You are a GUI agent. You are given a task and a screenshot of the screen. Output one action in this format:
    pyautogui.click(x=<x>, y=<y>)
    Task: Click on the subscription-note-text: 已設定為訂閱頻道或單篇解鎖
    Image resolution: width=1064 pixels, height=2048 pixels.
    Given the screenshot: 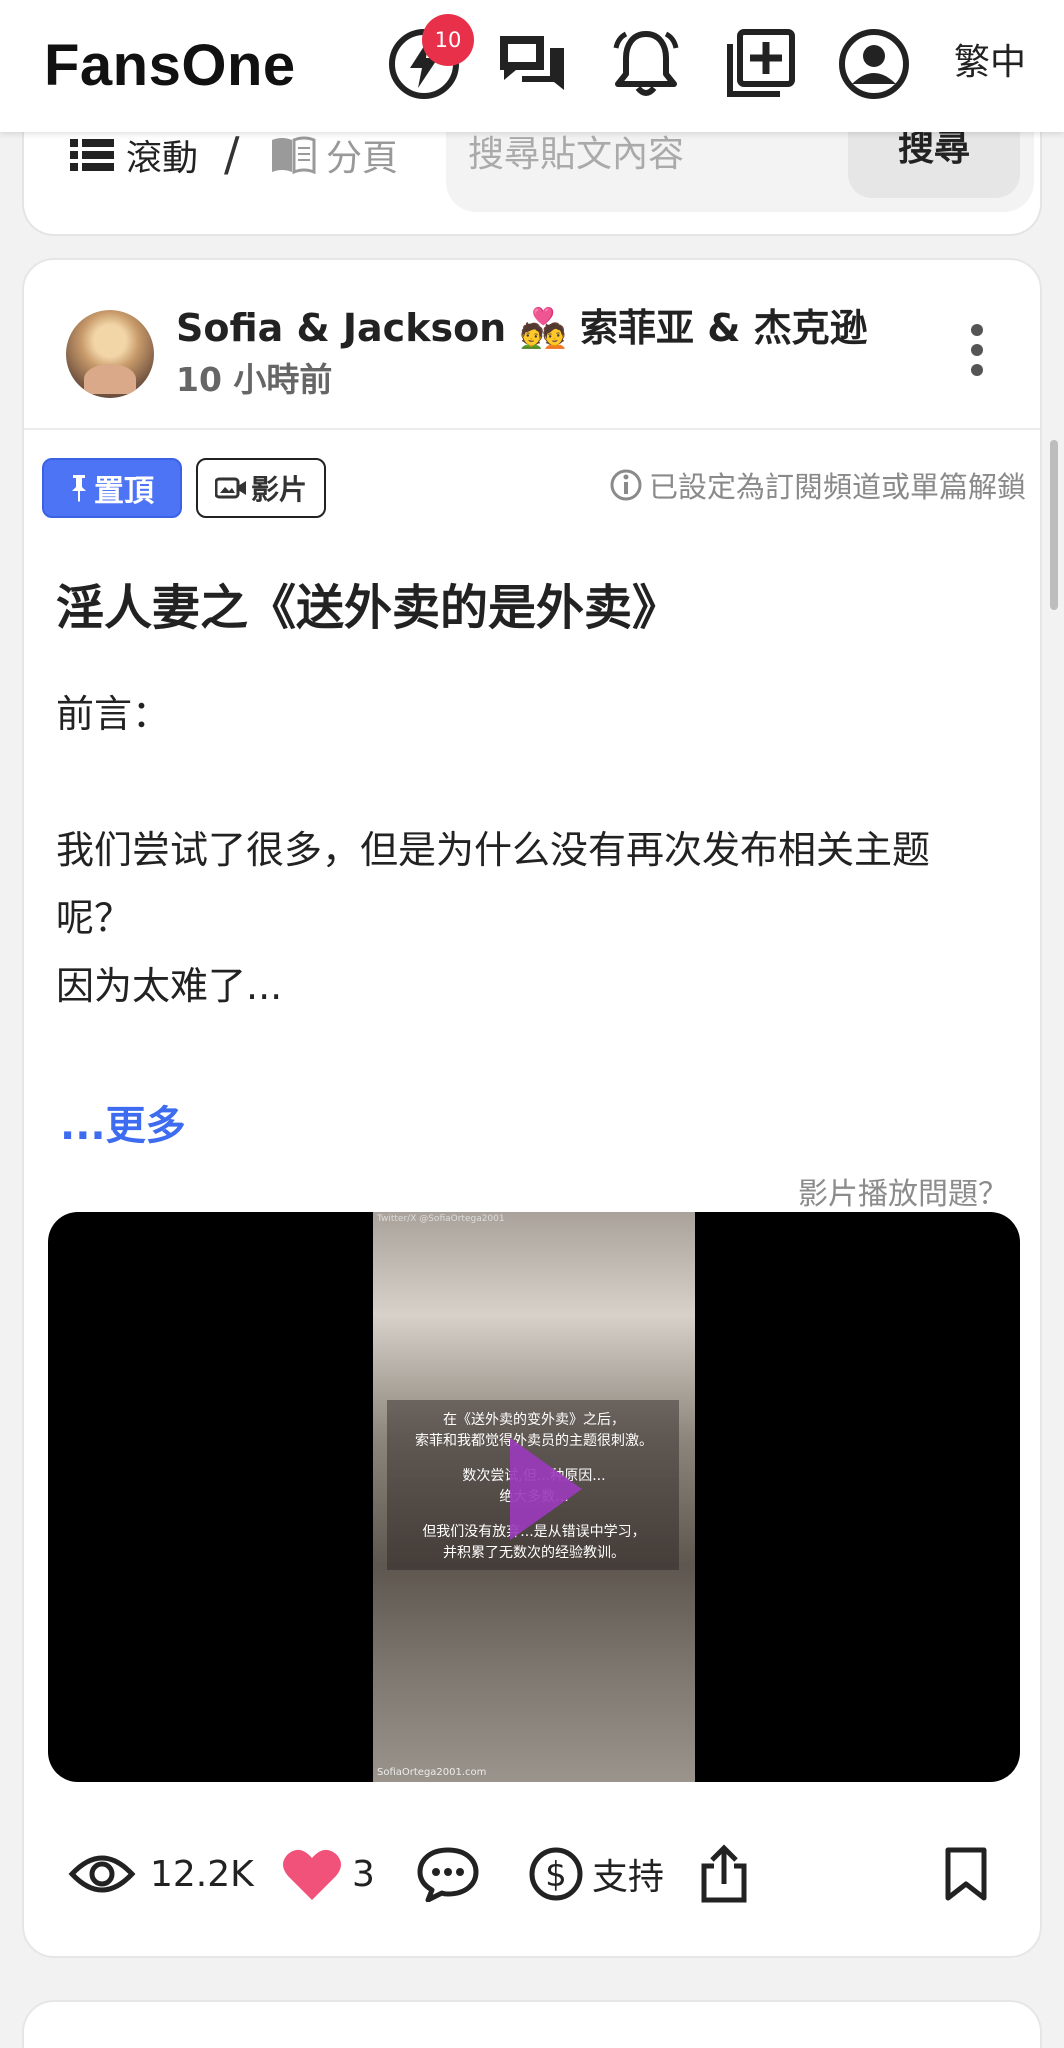 What is the action you would take?
    pyautogui.click(x=837, y=487)
    